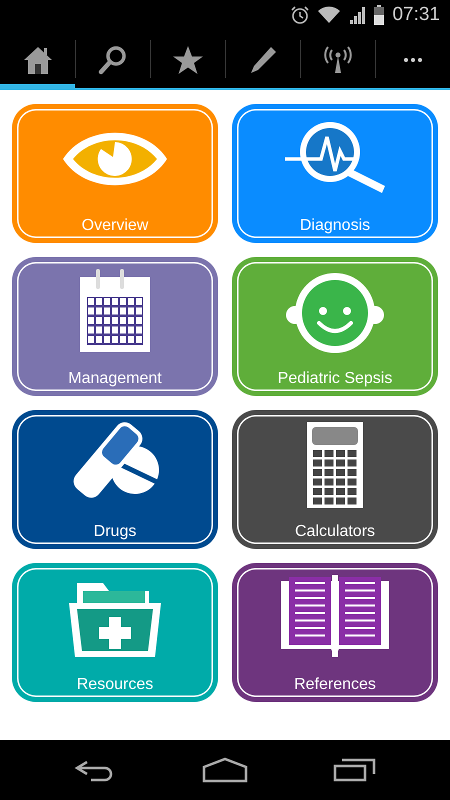 This screenshot has height=800, width=450. Describe the element at coordinates (335, 326) in the screenshot. I see `menu-tile: Pediatric Sepsis` at that location.